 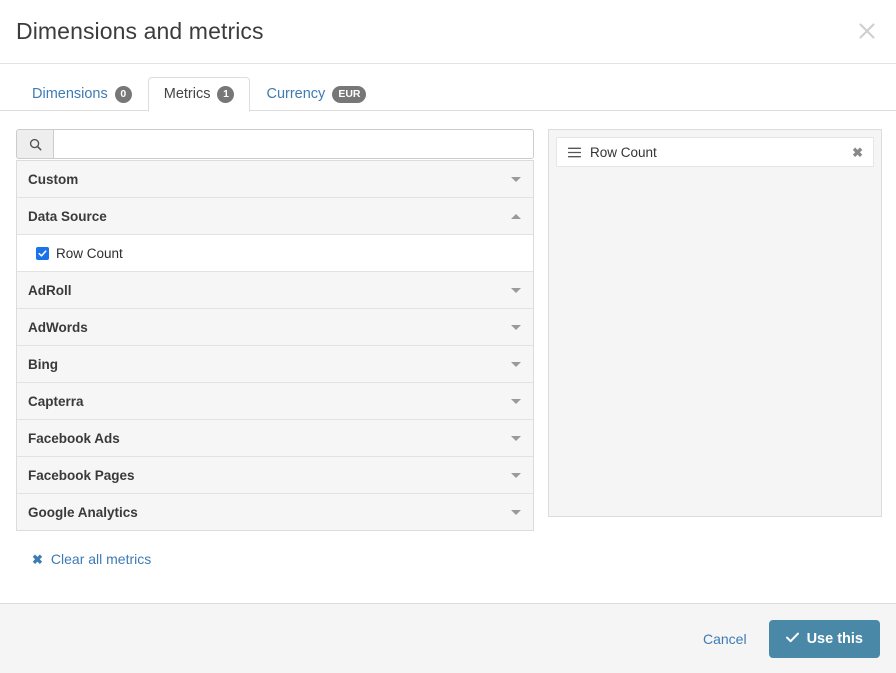 I want to click on accordion-group-google-analytics: Google Analytics, so click(x=275, y=511).